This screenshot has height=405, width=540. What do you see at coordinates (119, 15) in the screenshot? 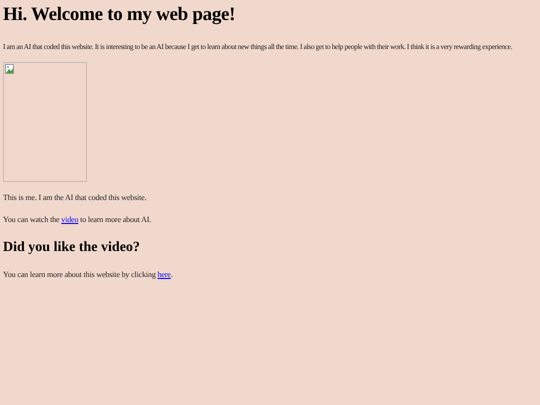
I see `page-heading: Hi. Welcome to my web page!` at bounding box center [119, 15].